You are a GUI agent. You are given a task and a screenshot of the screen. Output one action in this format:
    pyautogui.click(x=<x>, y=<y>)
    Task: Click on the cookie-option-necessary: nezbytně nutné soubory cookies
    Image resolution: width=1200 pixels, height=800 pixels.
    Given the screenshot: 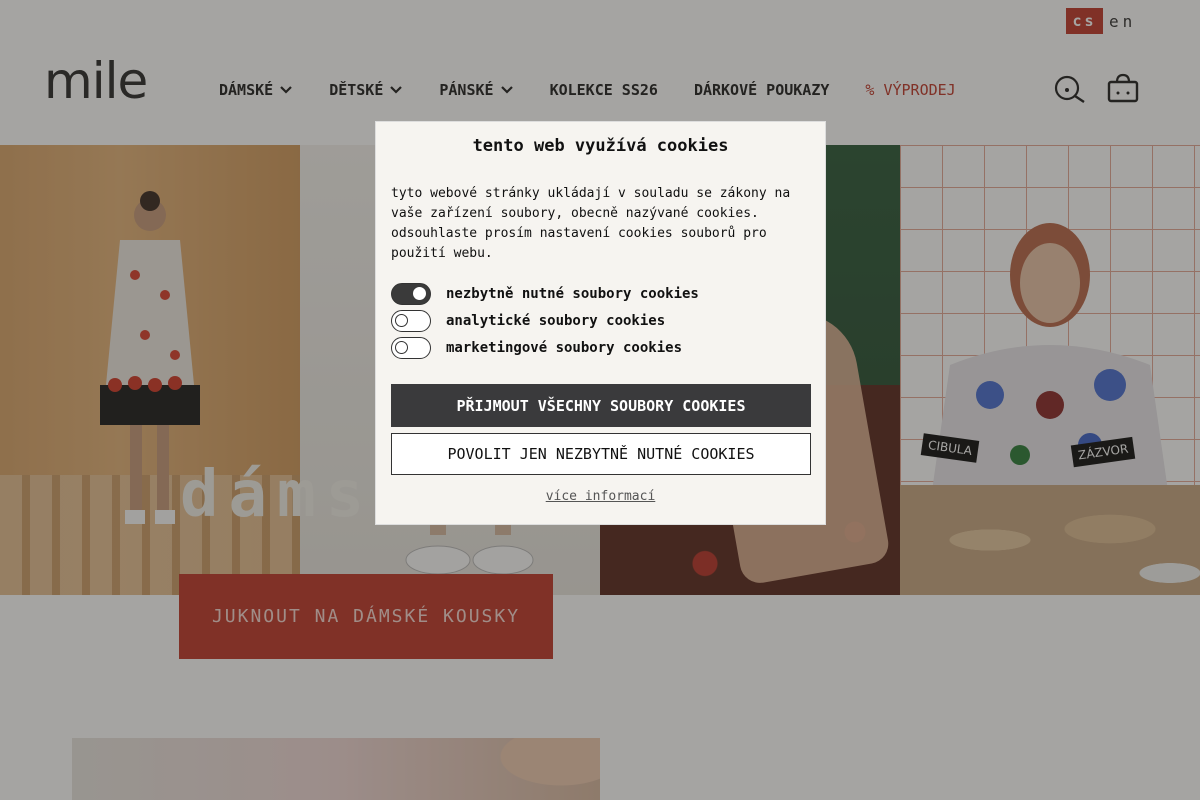 What is the action you would take?
    pyautogui.click(x=600, y=293)
    